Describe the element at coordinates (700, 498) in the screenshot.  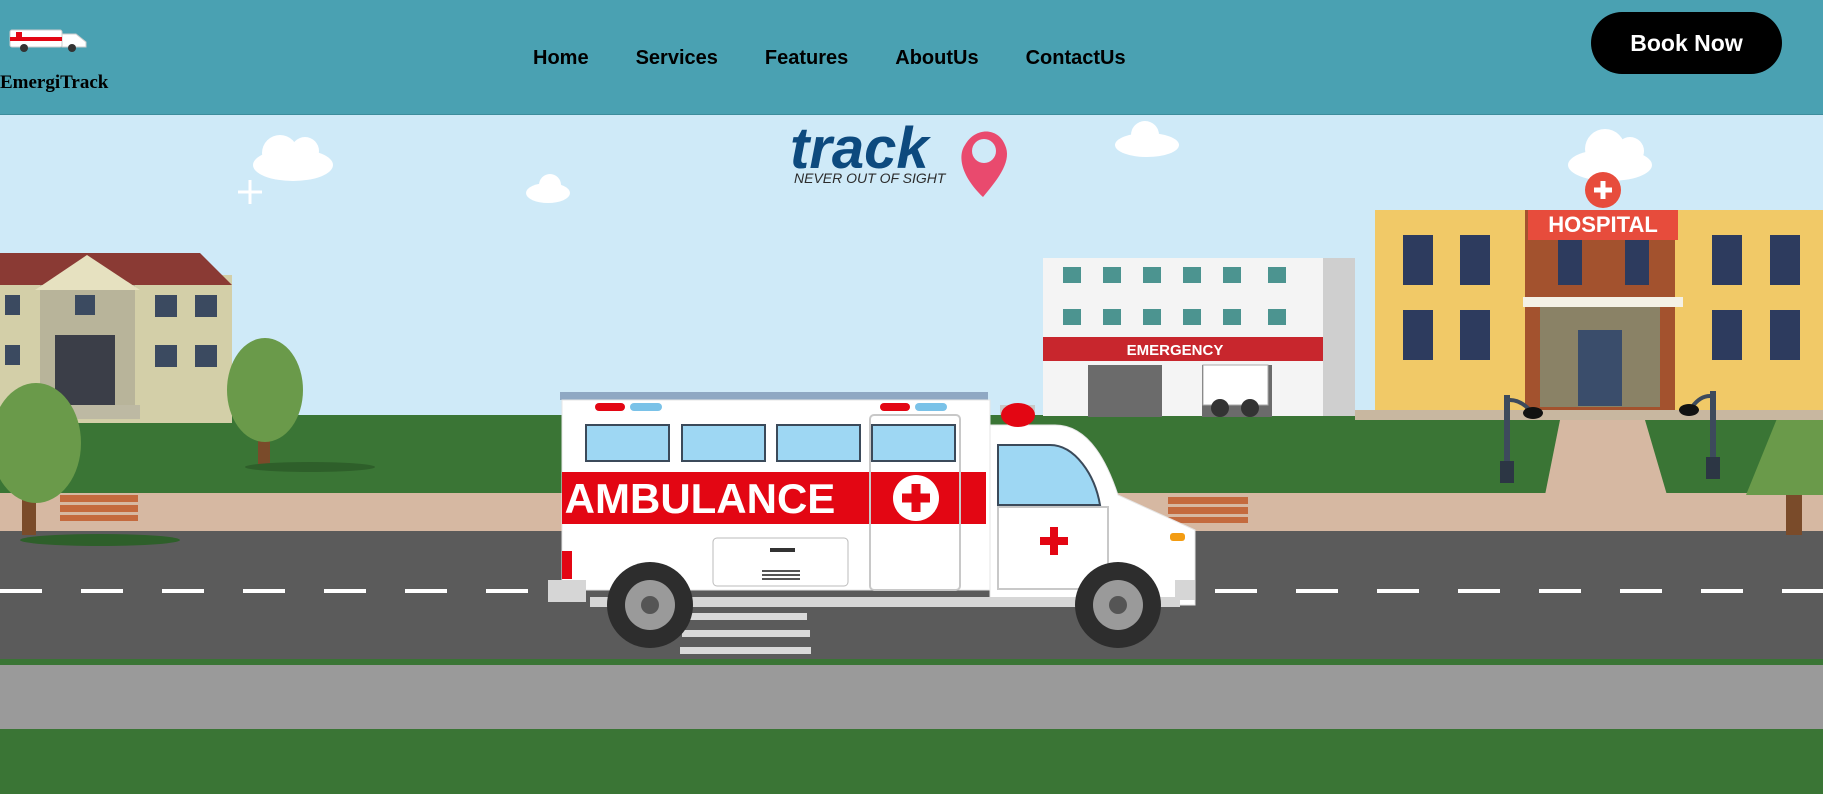
I see `ambulance-label: AMBULANCE` at that location.